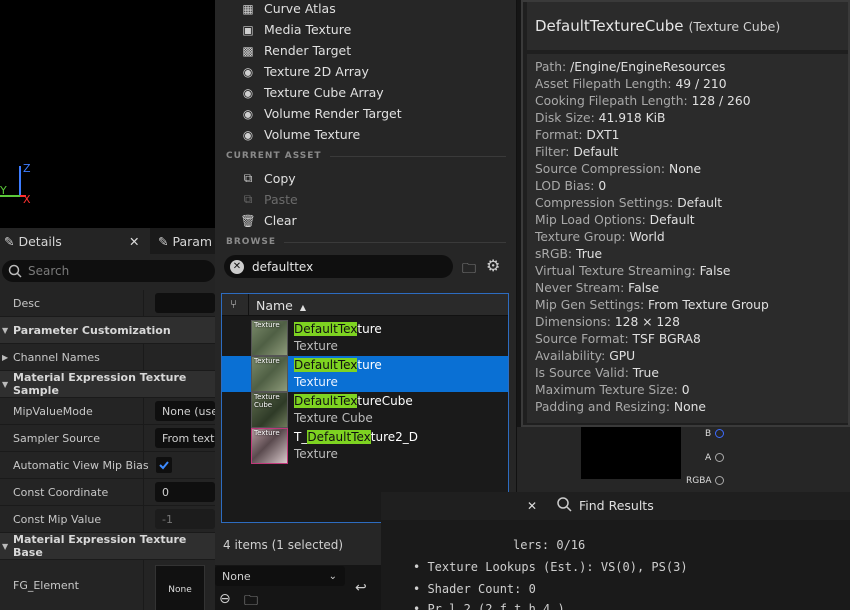 The image size is (850, 610). Describe the element at coordinates (577, 135) in the screenshot. I see `tooltip-prop-format: Format: DXT1` at that location.